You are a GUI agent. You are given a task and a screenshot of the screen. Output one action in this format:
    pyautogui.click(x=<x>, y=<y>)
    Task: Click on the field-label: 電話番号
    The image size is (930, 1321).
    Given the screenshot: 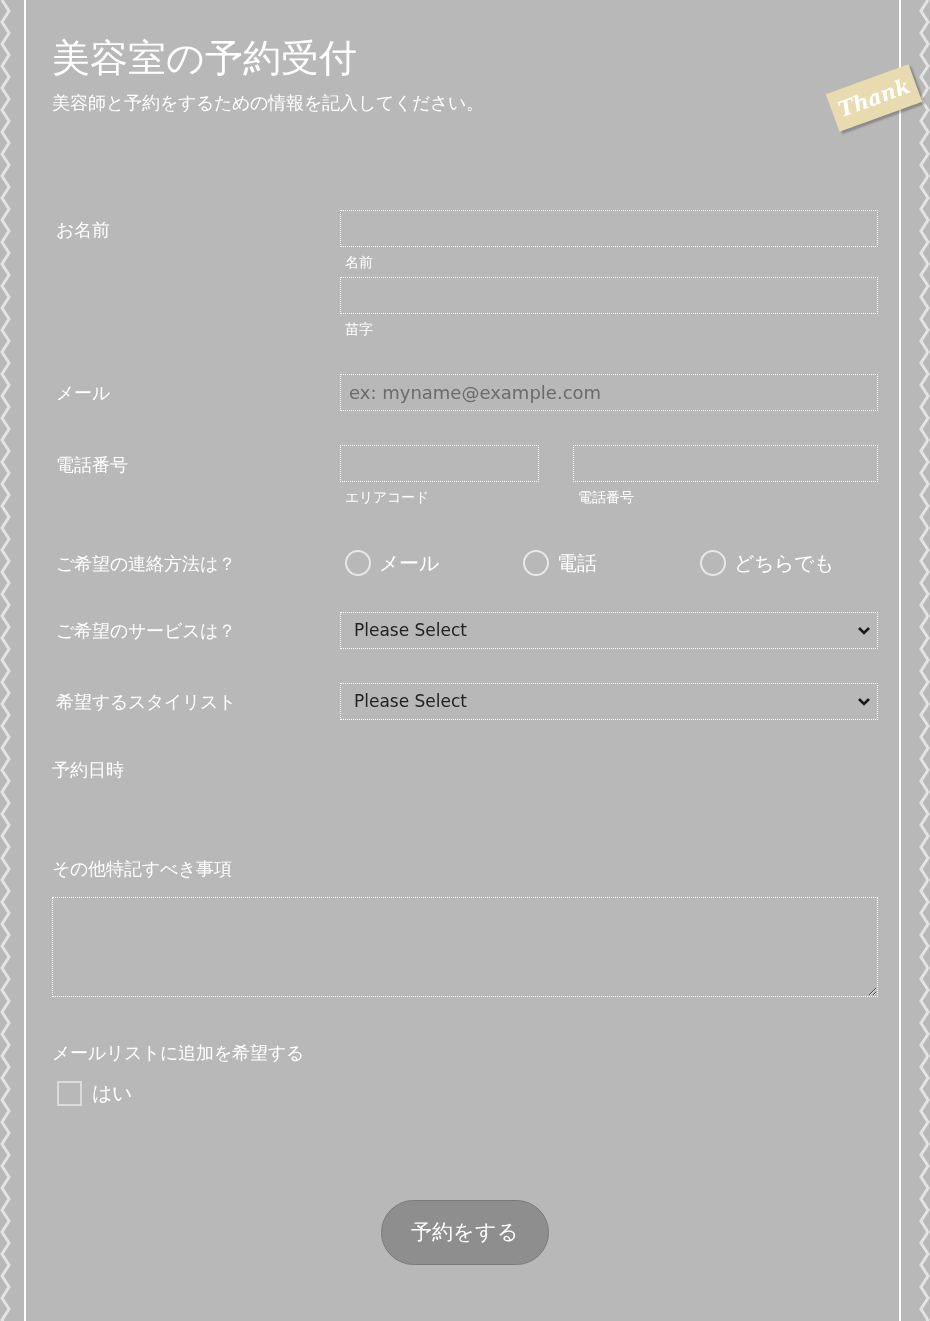 What is the action you would take?
    pyautogui.click(x=92, y=465)
    